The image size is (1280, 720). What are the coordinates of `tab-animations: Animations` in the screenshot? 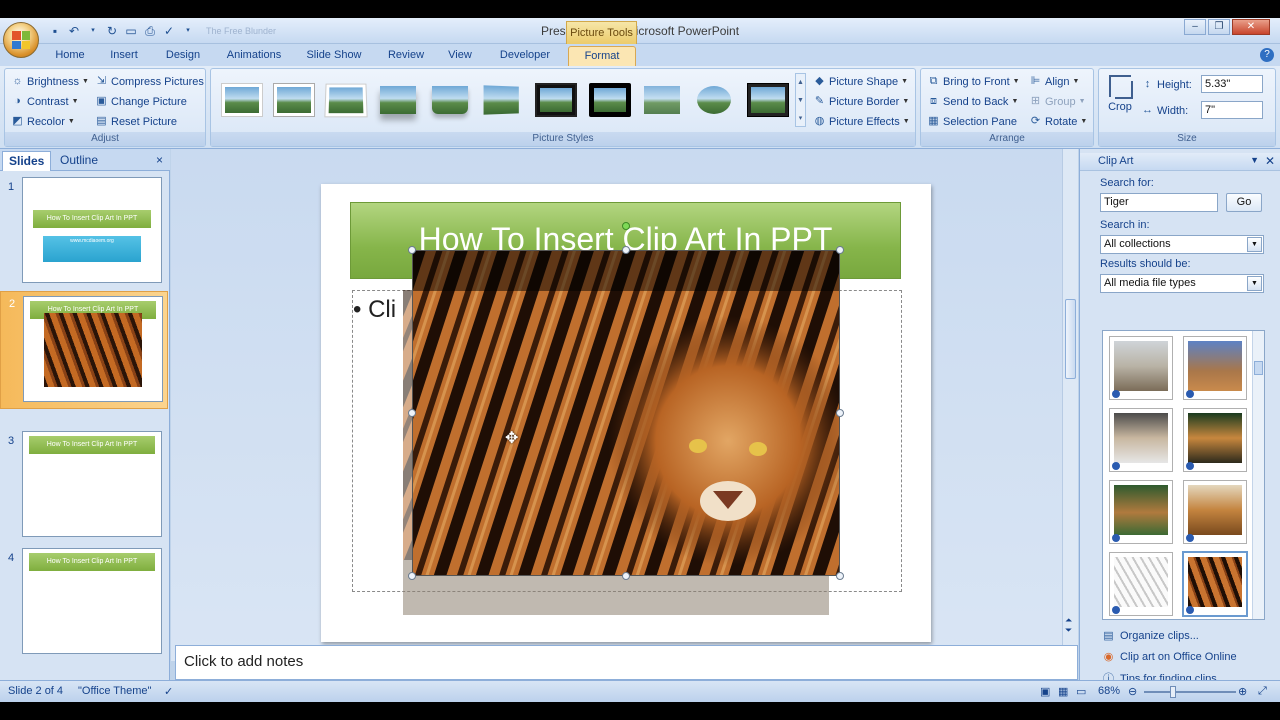 It's located at (254, 56).